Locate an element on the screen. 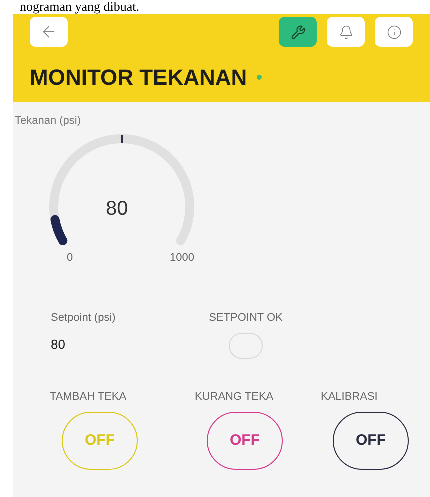  notifications-button is located at coordinates (346, 32).